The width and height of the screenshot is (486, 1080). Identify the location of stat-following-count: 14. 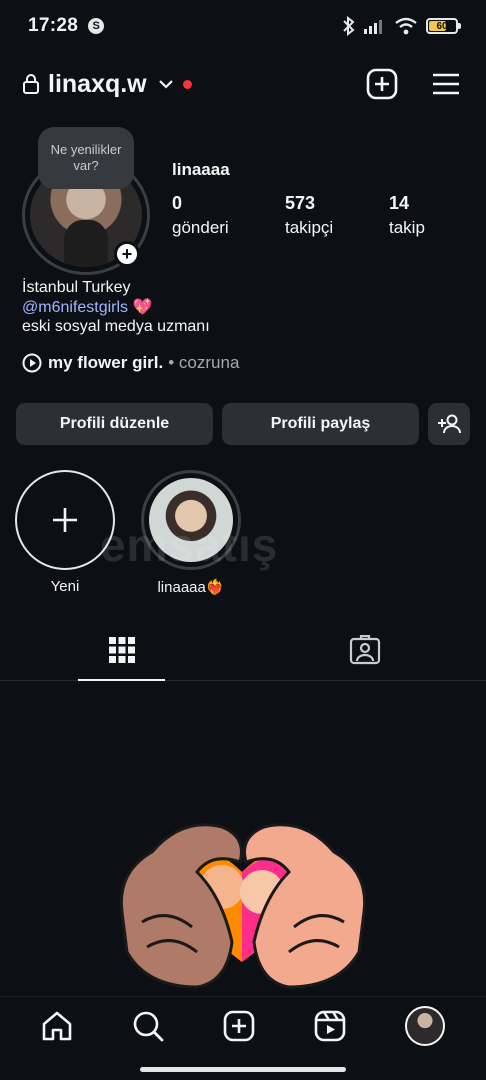
(399, 203).